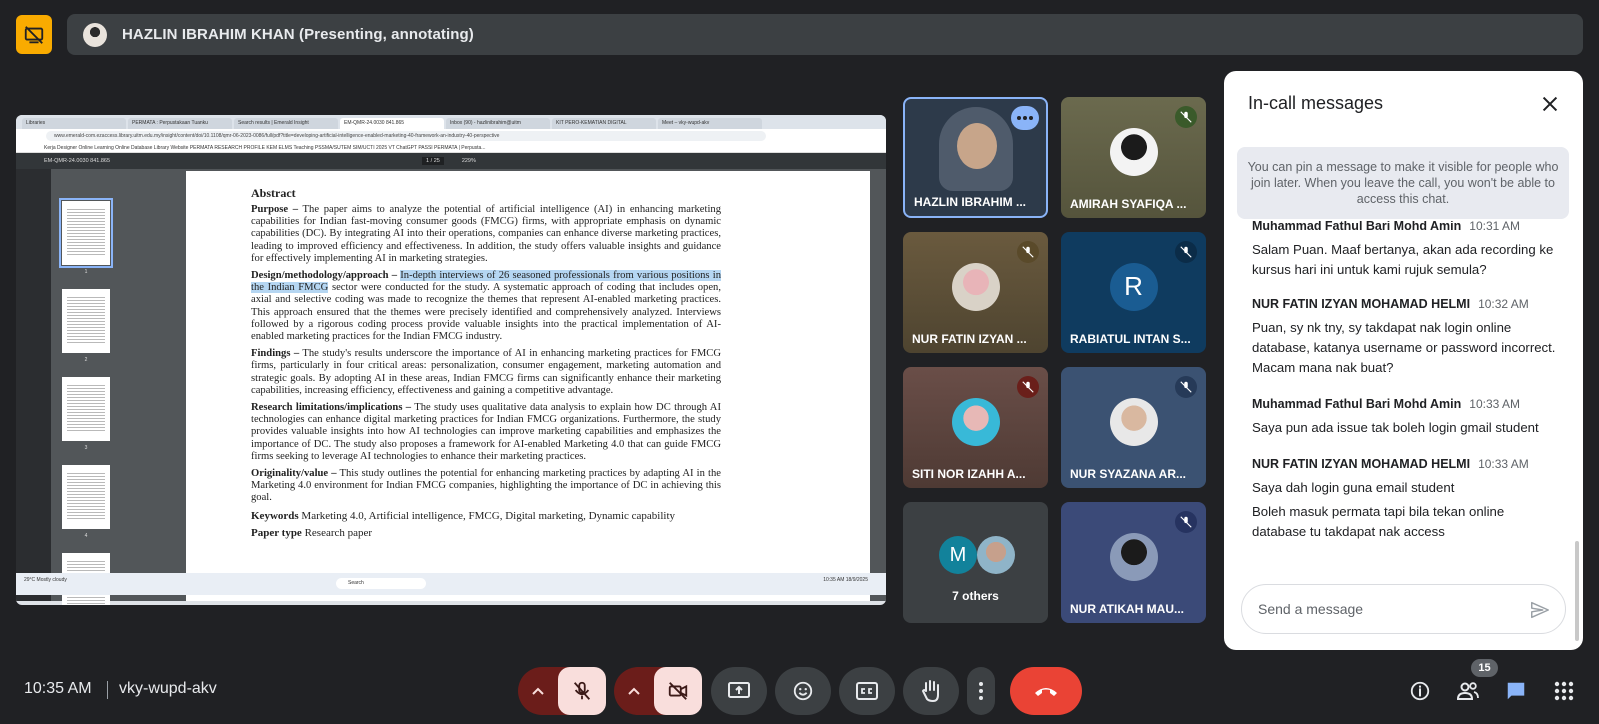 This screenshot has width=1599, height=724. Describe the element at coordinates (294, 474) in the screenshot. I see `orig-label: Originality/value –` at that location.